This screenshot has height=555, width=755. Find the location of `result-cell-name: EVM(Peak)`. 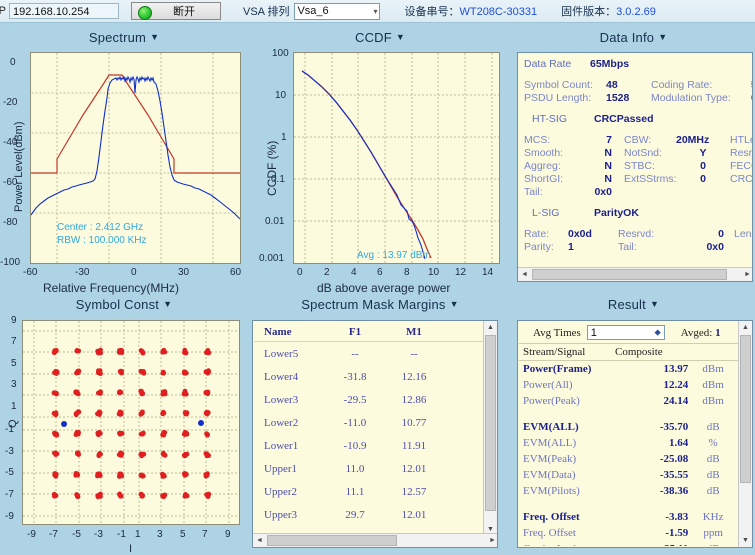

result-cell-name: EVM(Peak) is located at coordinates (550, 459).